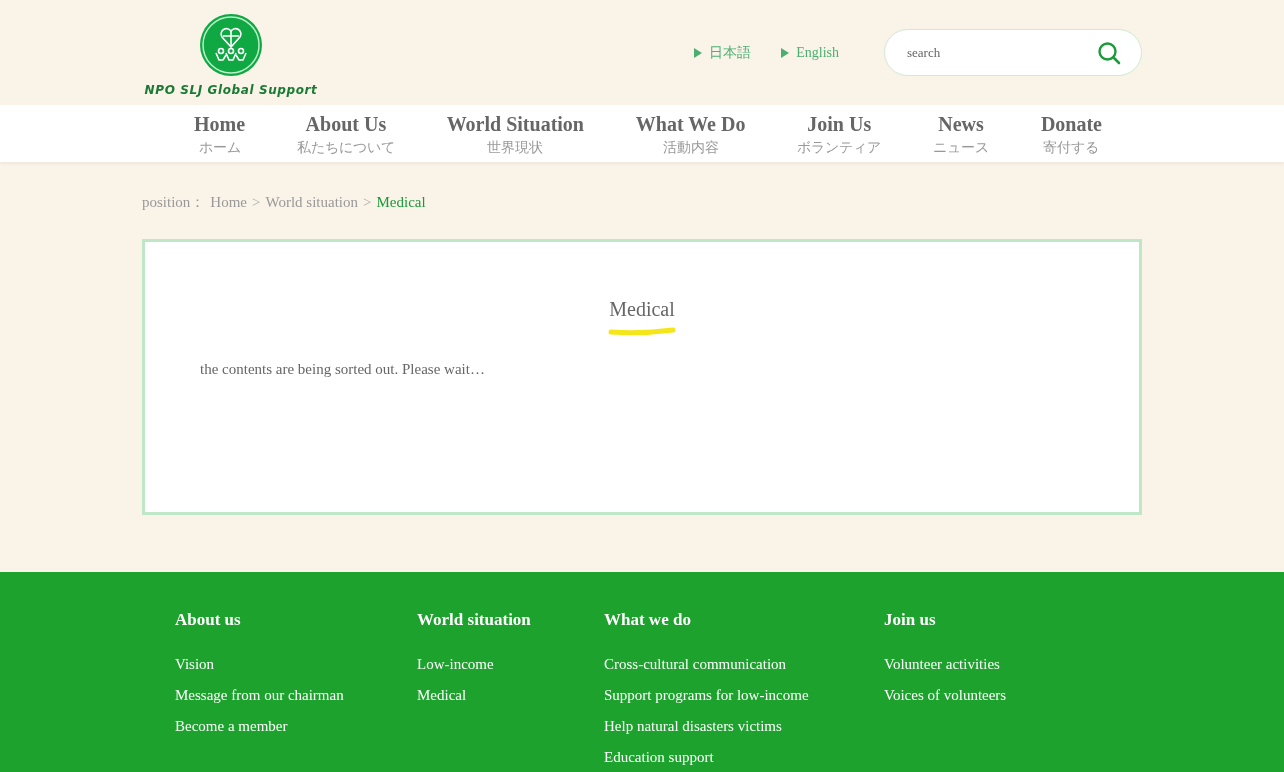 The width and height of the screenshot is (1284, 772). What do you see at coordinates (648, 620) in the screenshot?
I see `footer-heading: What we do` at bounding box center [648, 620].